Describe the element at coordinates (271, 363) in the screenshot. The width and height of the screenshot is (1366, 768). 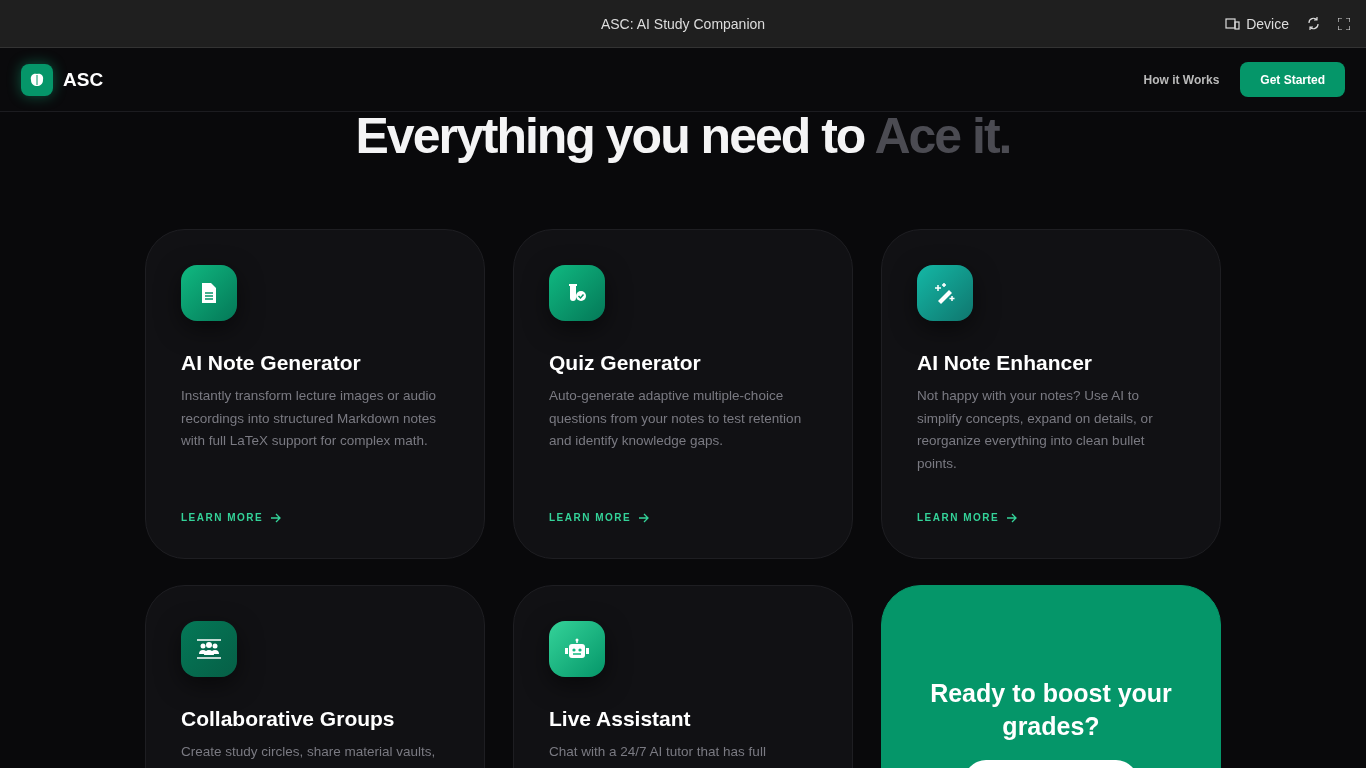
I see `feature-title: AI Note Generator` at that location.